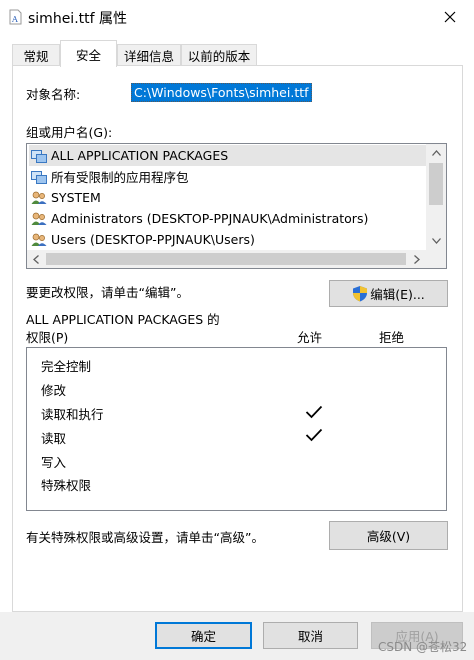 The image size is (474, 660). What do you see at coordinates (120, 177) in the screenshot?
I see `user-name: 所有受限制的应用程序包` at bounding box center [120, 177].